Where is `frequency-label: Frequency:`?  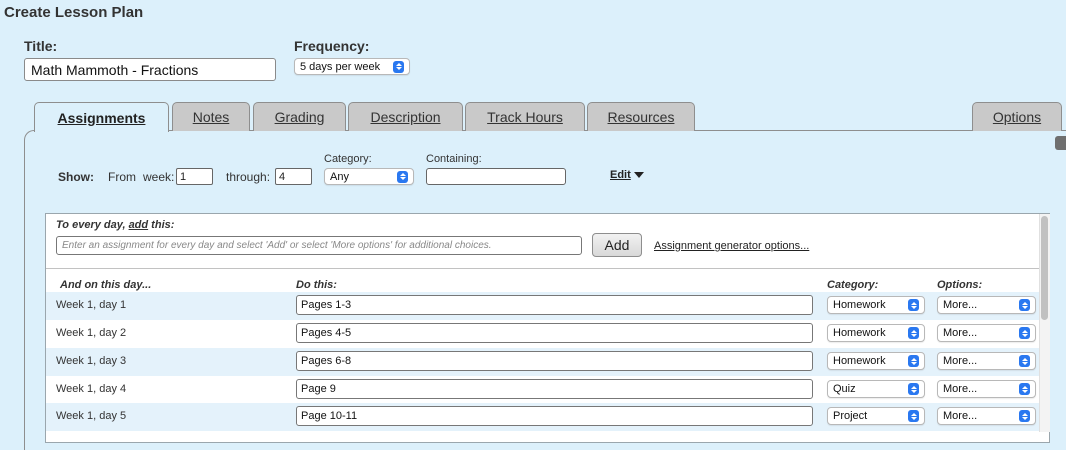
frequency-label: Frequency: is located at coordinates (332, 46).